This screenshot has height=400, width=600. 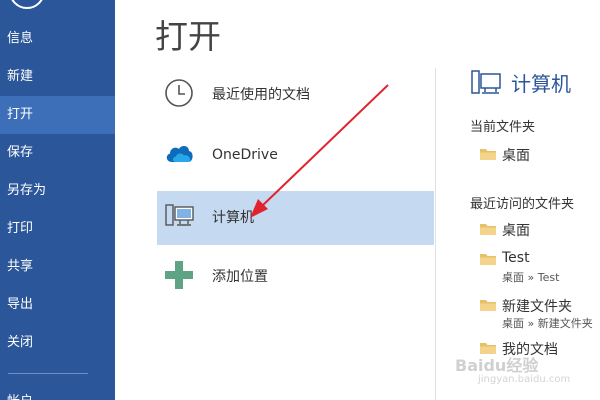 What do you see at coordinates (179, 154) in the screenshot?
I see `cloud-icon` at bounding box center [179, 154].